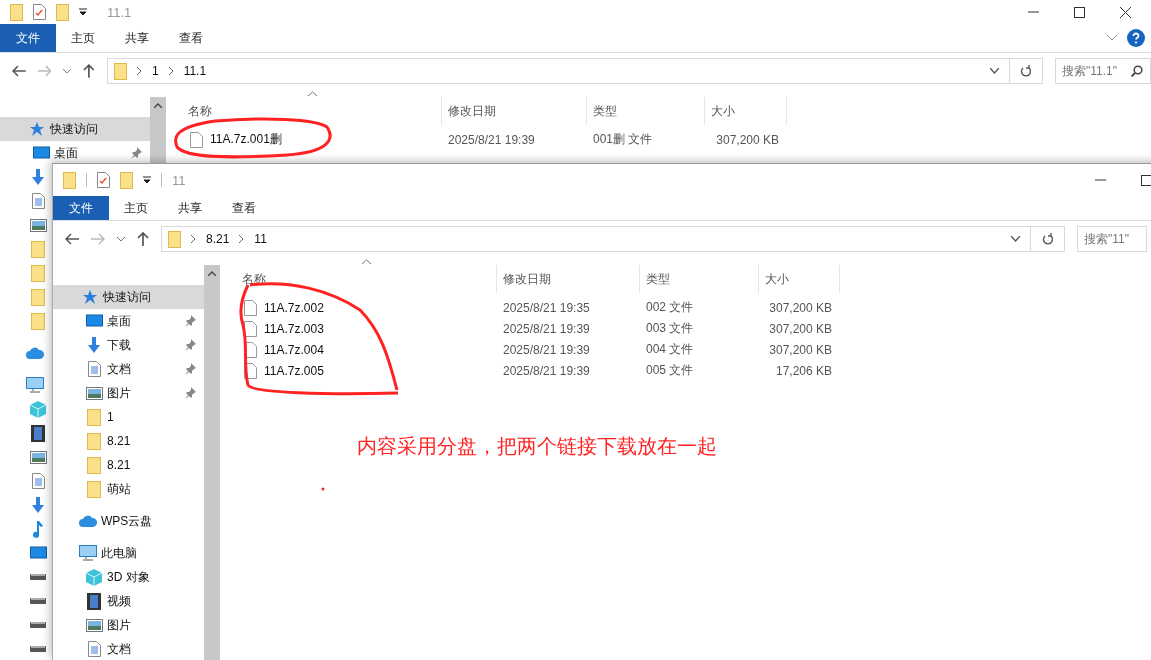 The width and height of the screenshot is (1151, 660). I want to click on search-field: 搜索"11", so click(1112, 239).